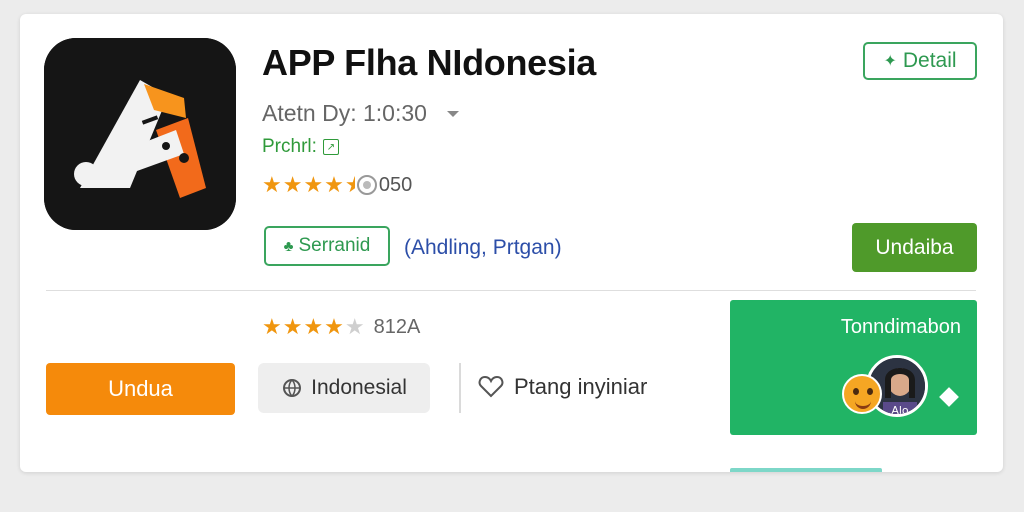  I want to click on serrand-label: Serranid, so click(334, 245).